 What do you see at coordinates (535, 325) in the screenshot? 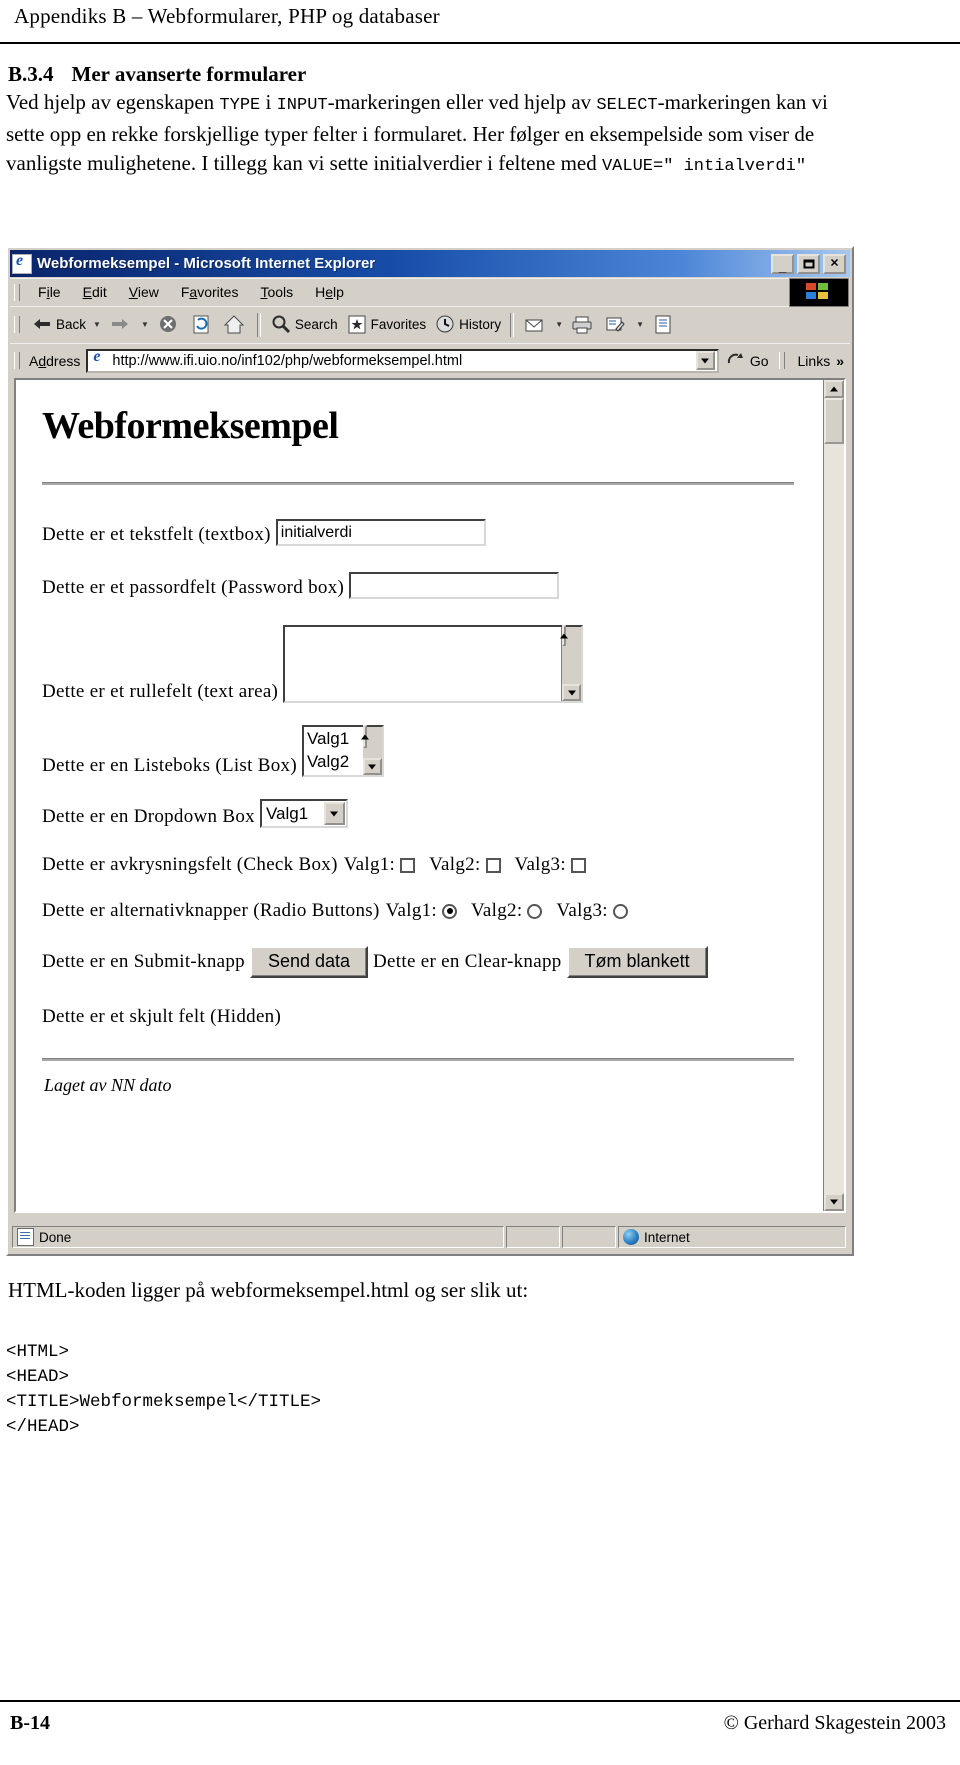
I see `mail-button` at bounding box center [535, 325].